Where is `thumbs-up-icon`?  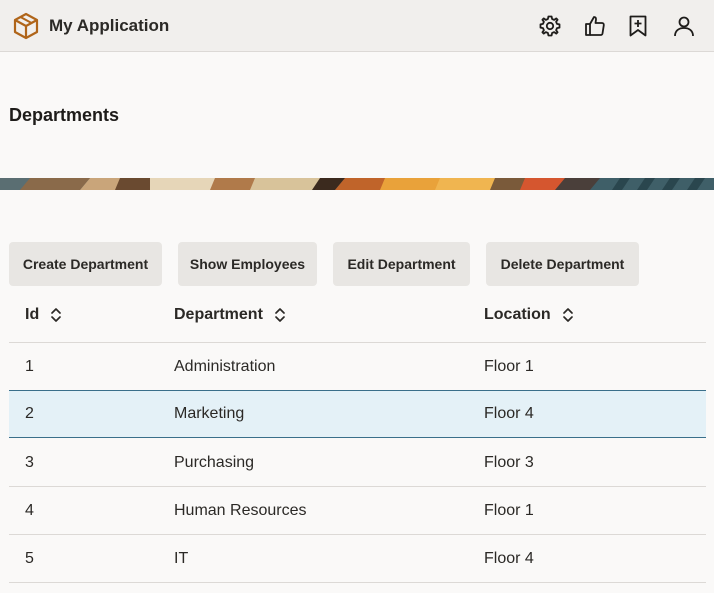
thumbs-up-icon is located at coordinates (595, 26).